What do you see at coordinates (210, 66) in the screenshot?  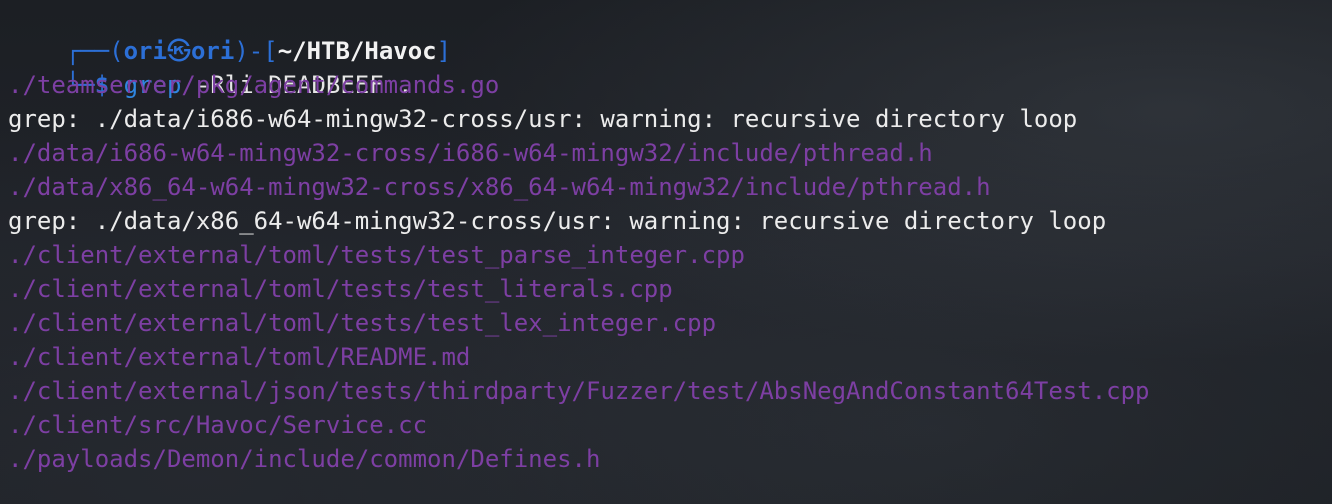 I see `command-line: └─$ grep -Rli DEADBEEF .` at bounding box center [210, 66].